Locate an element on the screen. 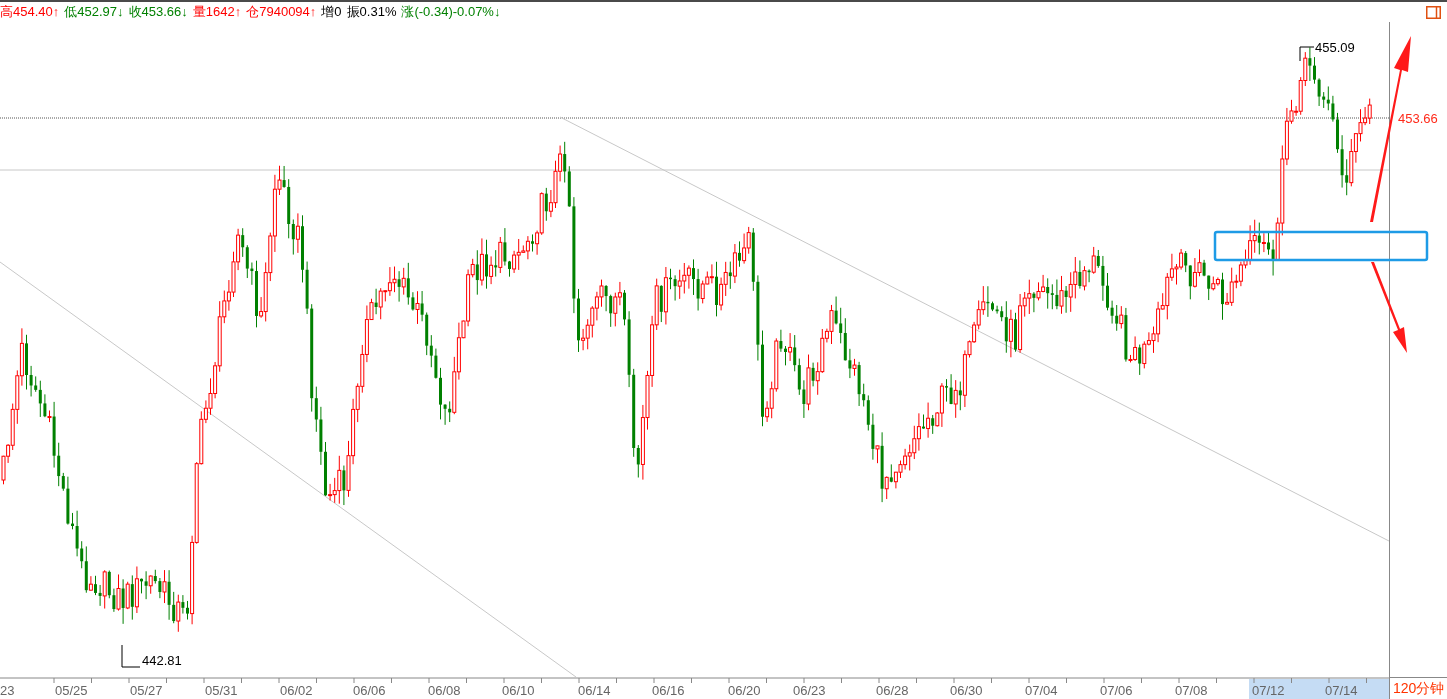  date-label: 06/28 is located at coordinates (892, 690).